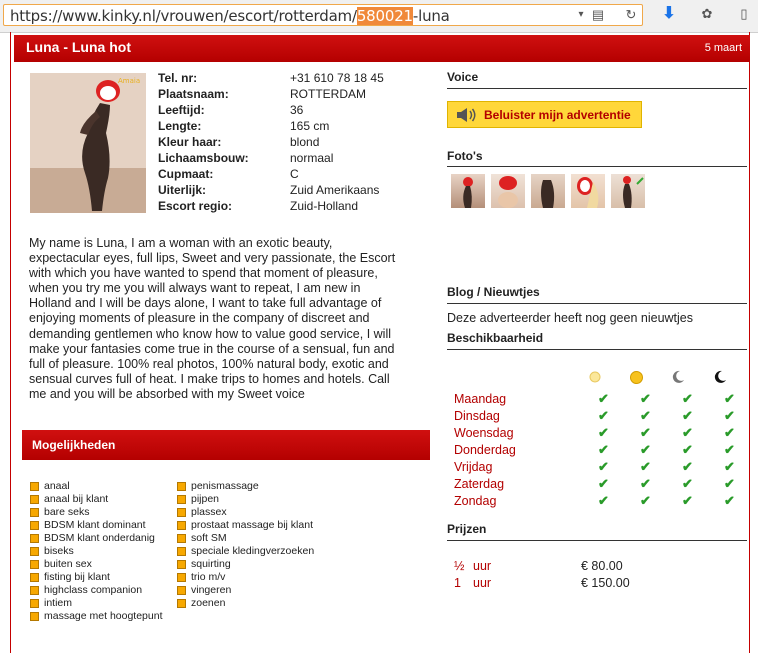  I want to click on day-label: Dinsdag, so click(477, 416).